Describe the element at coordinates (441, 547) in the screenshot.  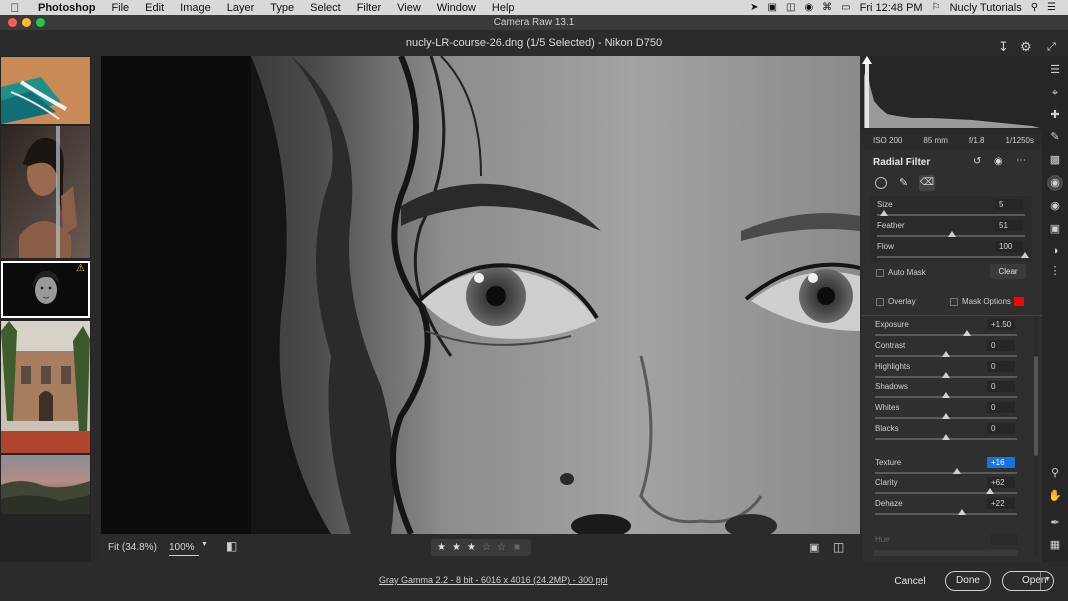
I see `star-1: ★` at that location.